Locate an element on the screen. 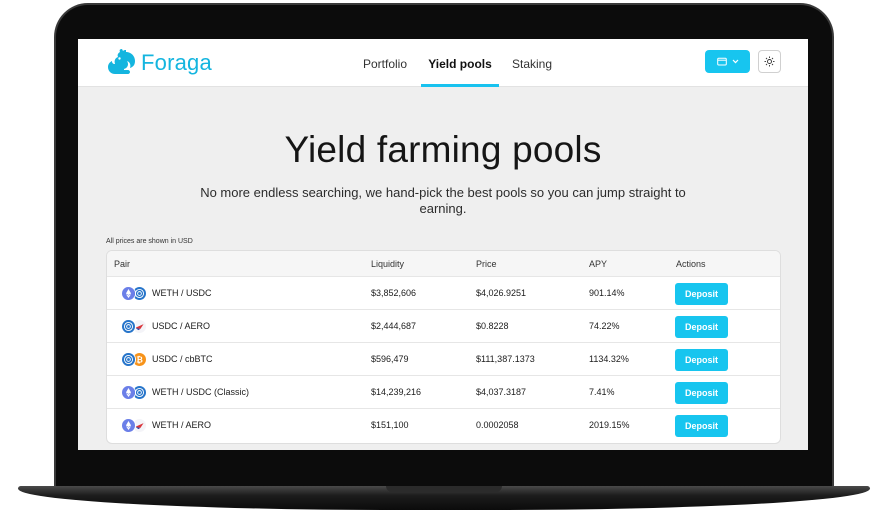  apy-value: 1134.32% is located at coordinates (609, 359).